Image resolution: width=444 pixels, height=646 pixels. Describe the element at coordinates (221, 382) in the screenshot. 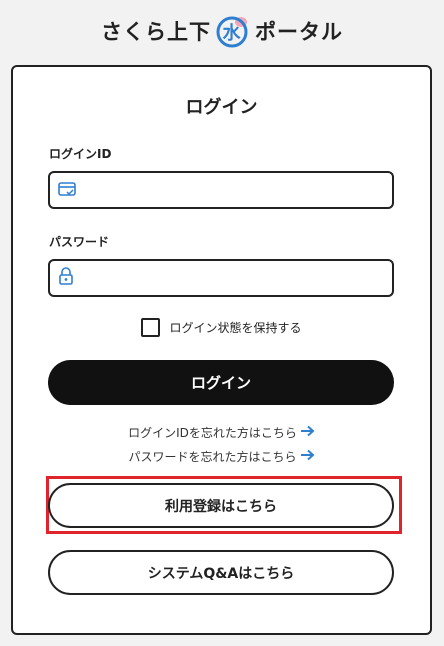

I see `login-button: ログイン` at that location.